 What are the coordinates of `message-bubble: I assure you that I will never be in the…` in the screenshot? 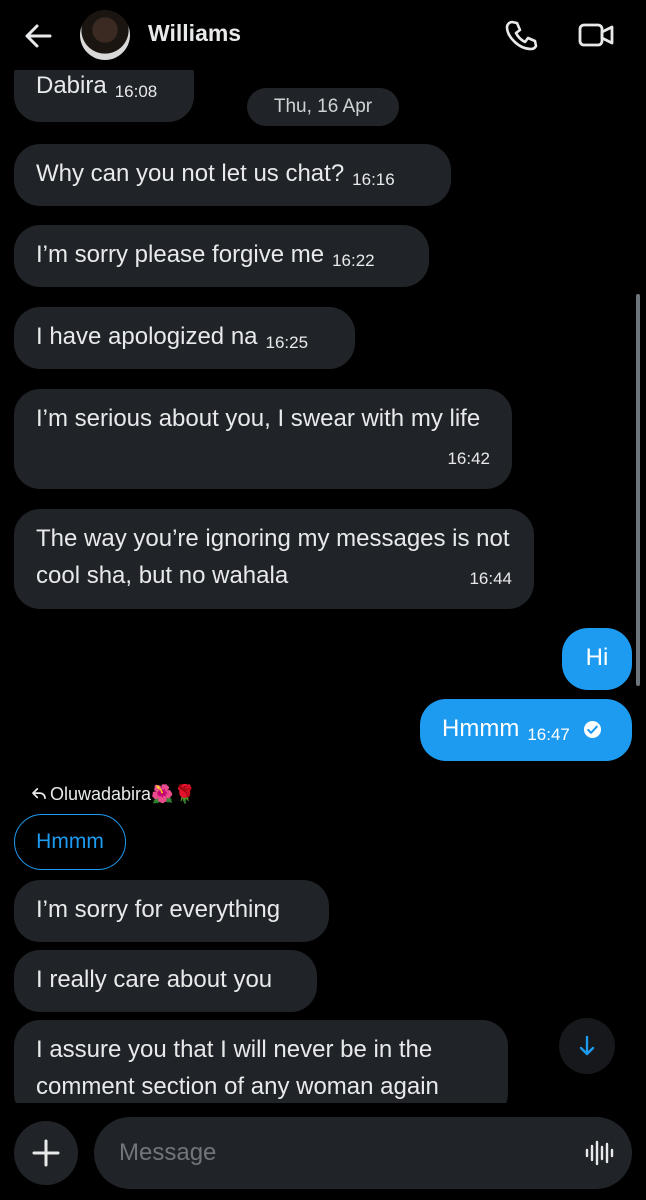 It's located at (261, 1061).